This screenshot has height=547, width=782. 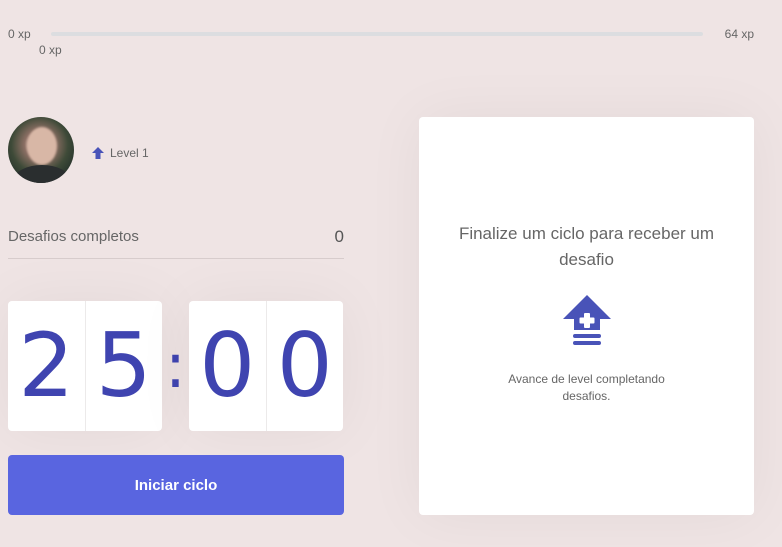 I want to click on level-label: Level 1, so click(x=129, y=153).